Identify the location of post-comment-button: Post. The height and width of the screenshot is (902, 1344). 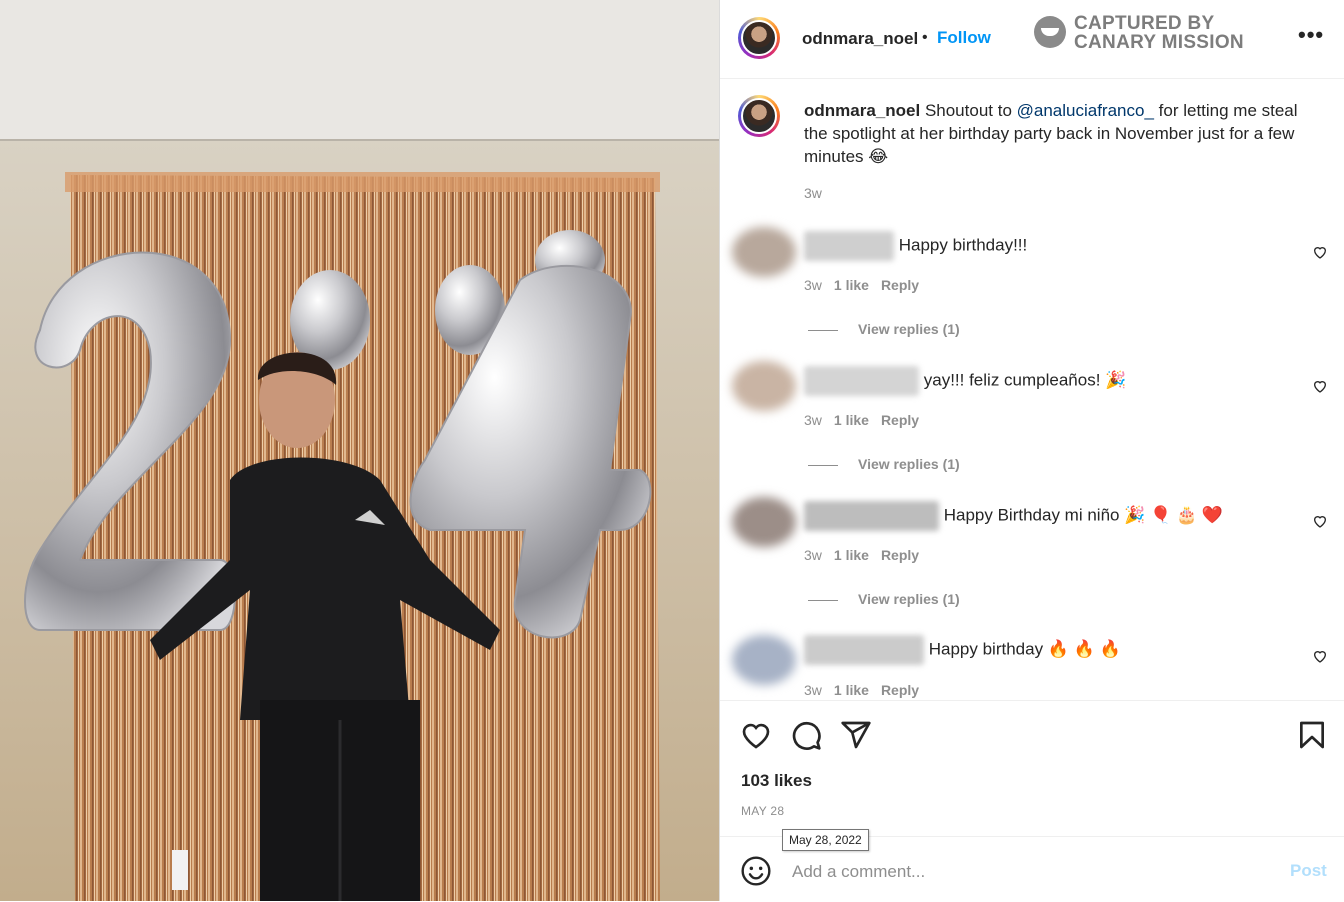
(1308, 871).